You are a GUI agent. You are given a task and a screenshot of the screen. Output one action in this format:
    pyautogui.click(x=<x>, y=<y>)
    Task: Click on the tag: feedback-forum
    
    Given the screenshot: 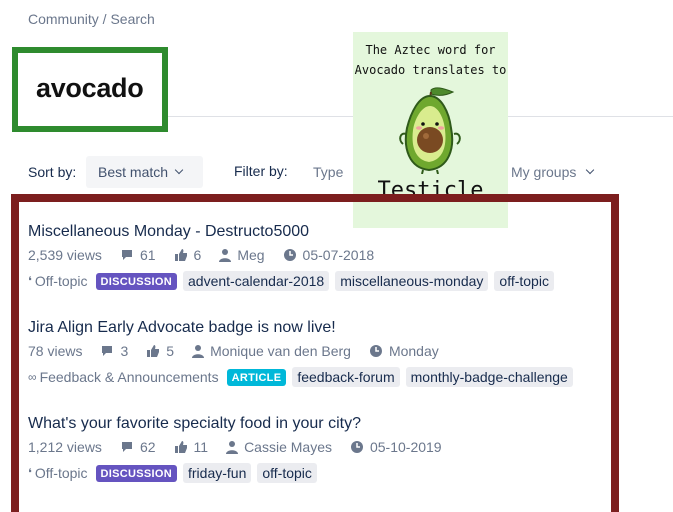 What is the action you would take?
    pyautogui.click(x=346, y=377)
    